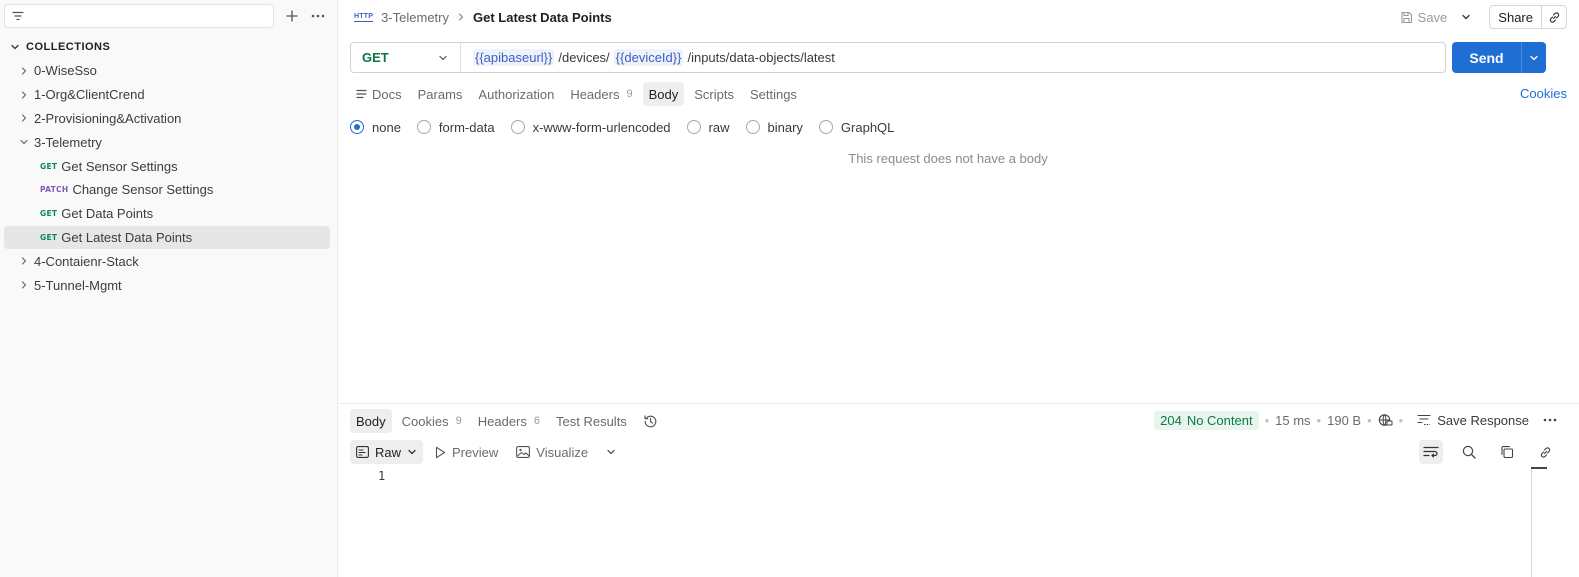  I want to click on save-response-button: Save Response, so click(1473, 420).